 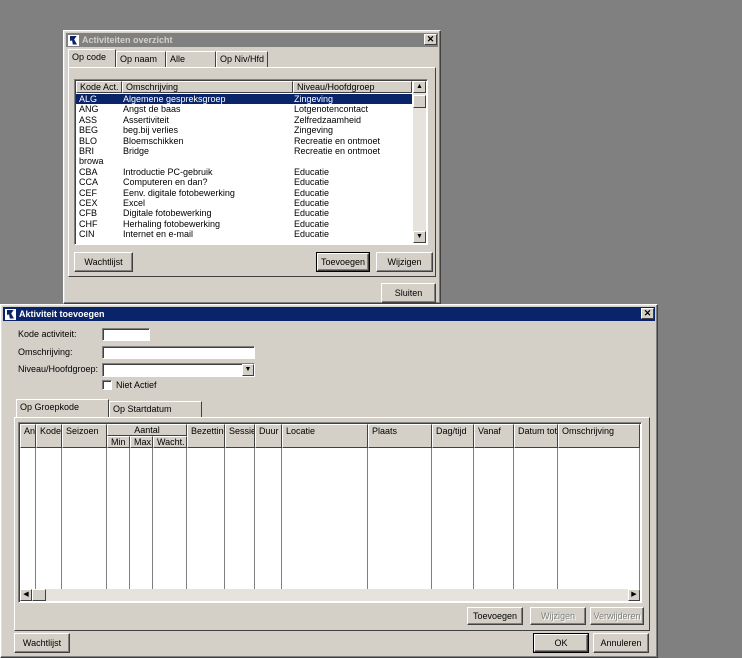 I want to click on column-header-level: Niveau/Hoofdgroep, so click(x=352, y=87).